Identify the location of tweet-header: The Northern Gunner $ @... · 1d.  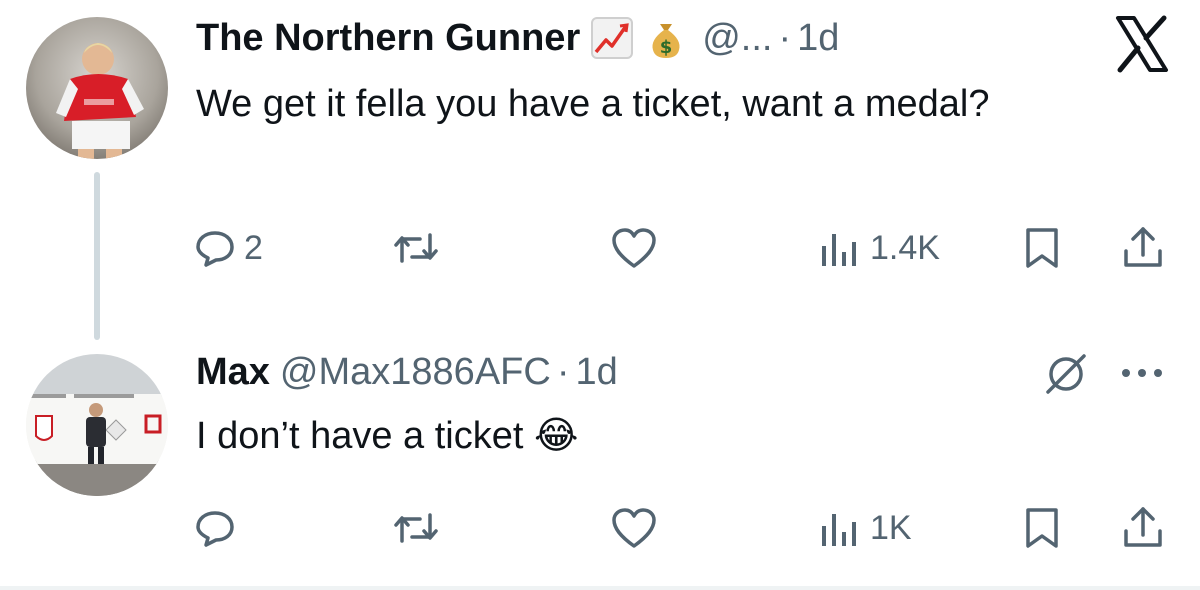
(517, 38).